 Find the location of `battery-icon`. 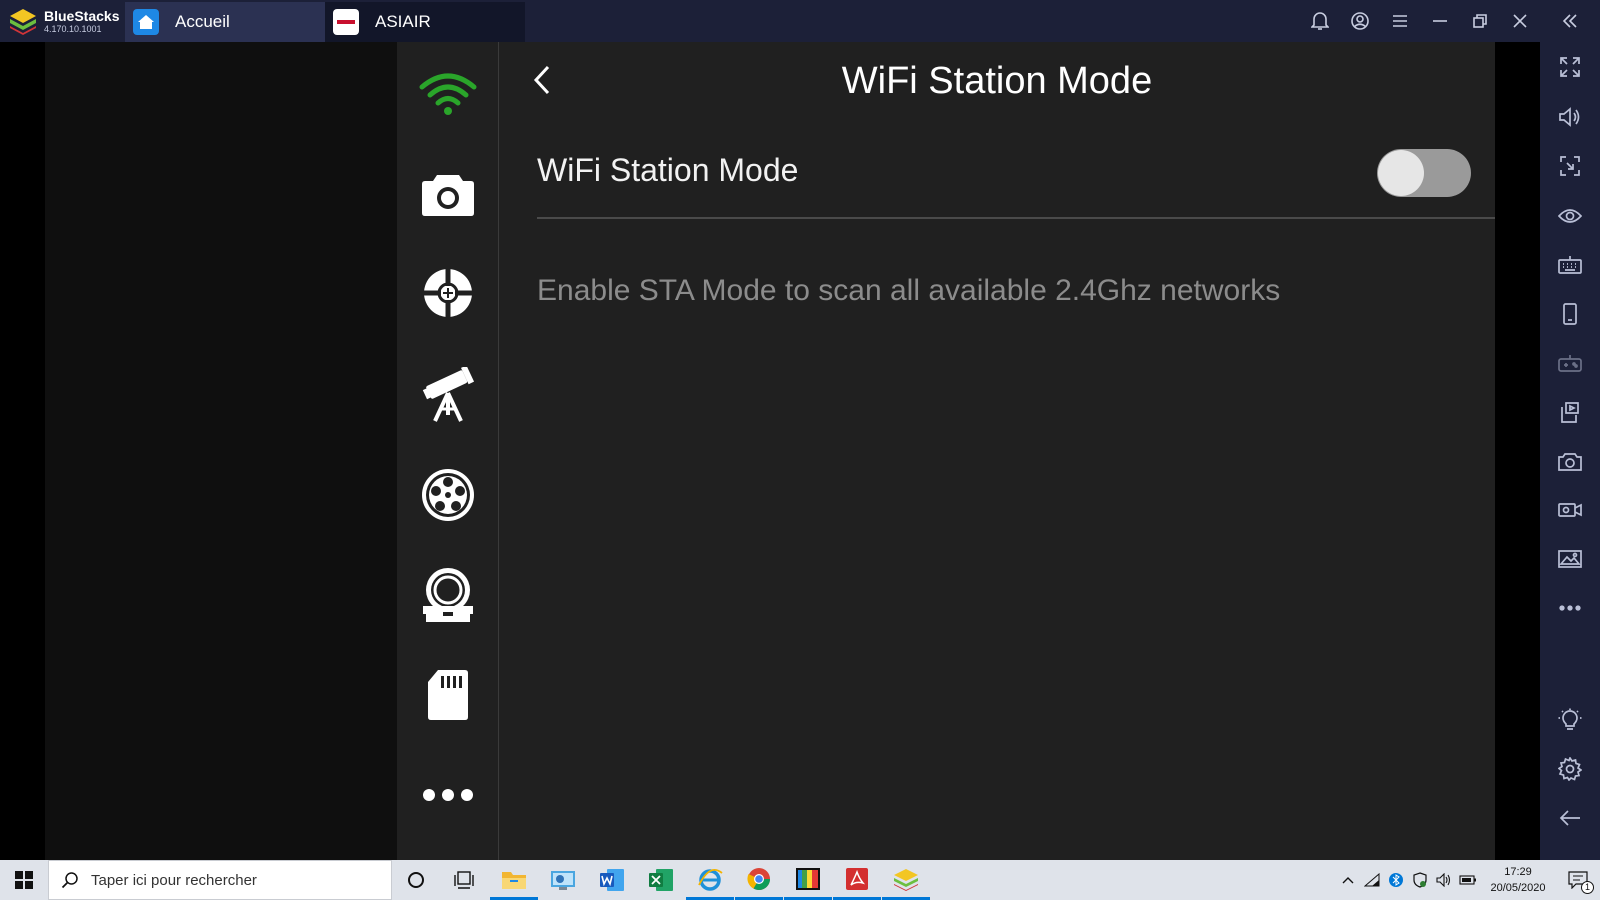

battery-icon is located at coordinates (1468, 880).